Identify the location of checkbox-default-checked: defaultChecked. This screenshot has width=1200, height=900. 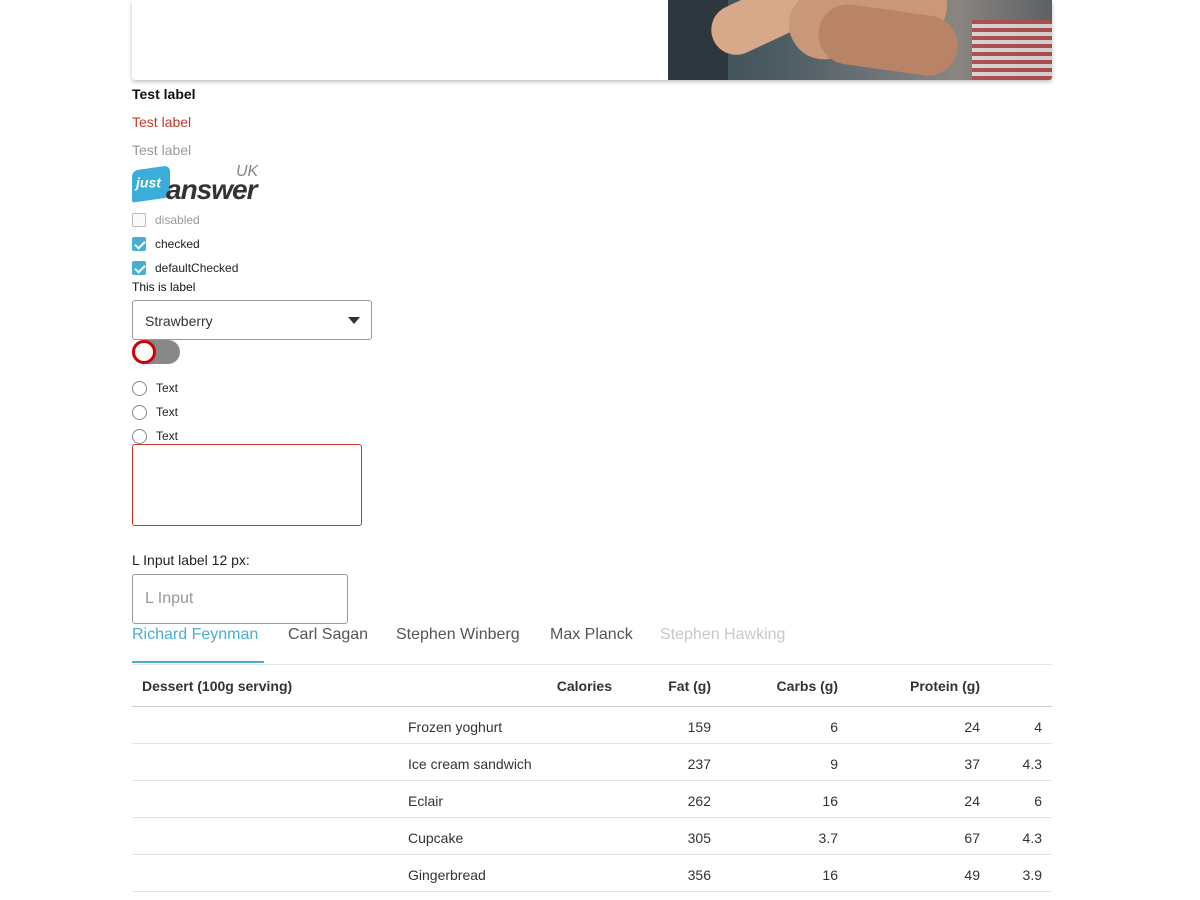
(185, 268).